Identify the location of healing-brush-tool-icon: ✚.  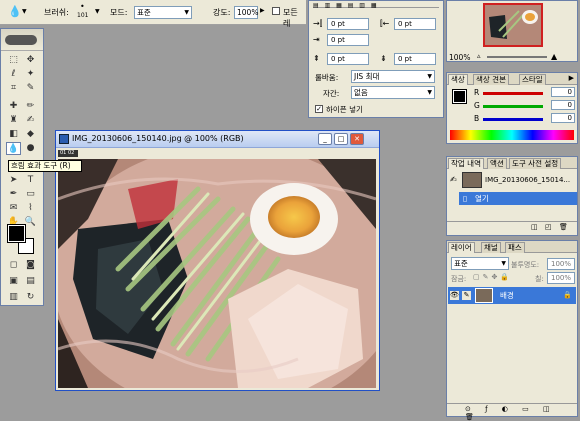
(13, 106).